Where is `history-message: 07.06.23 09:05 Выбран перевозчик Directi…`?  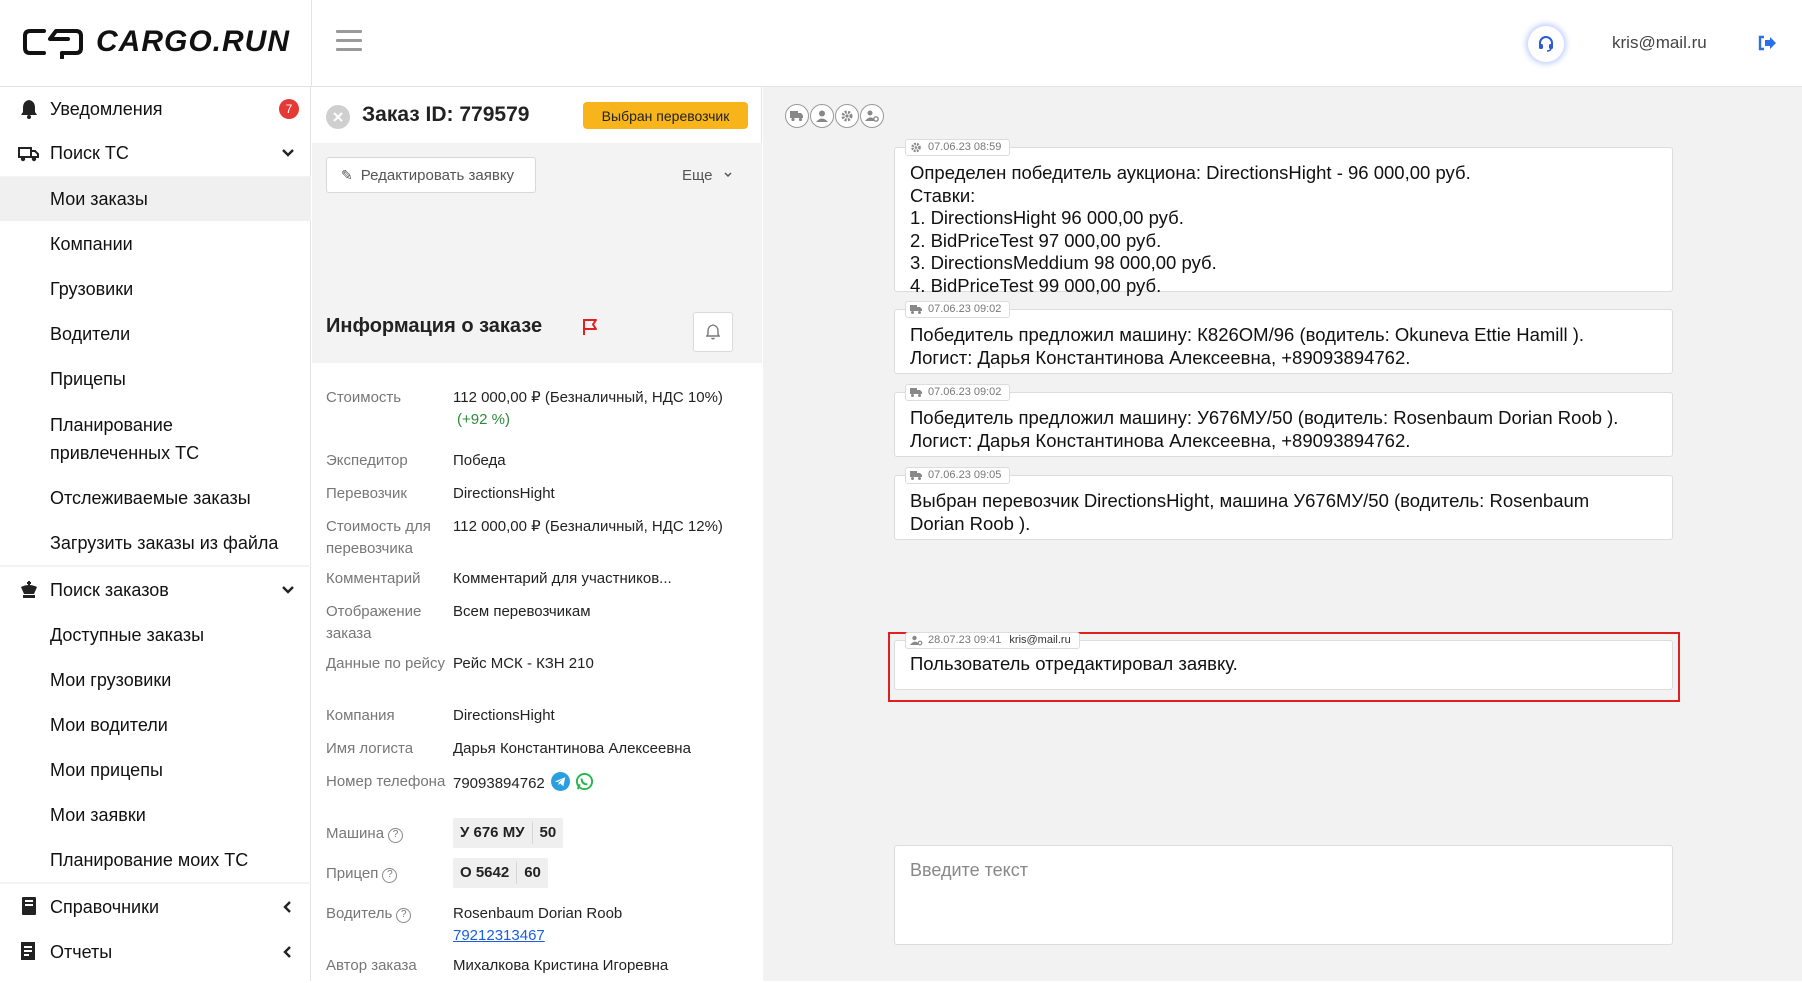
history-message: 07.06.23 09:05 Выбран перевозчик Directi… is located at coordinates (1283, 503).